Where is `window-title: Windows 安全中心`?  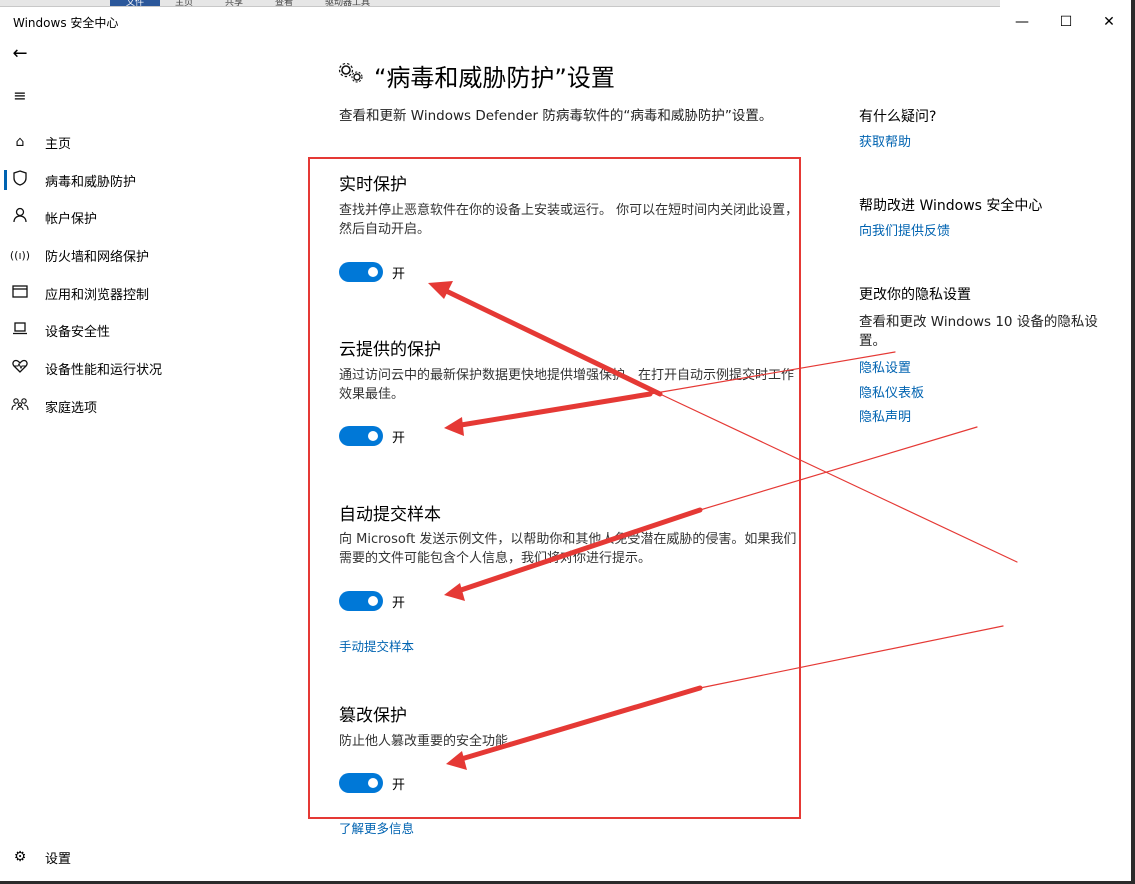 window-title: Windows 安全中心 is located at coordinates (66, 23).